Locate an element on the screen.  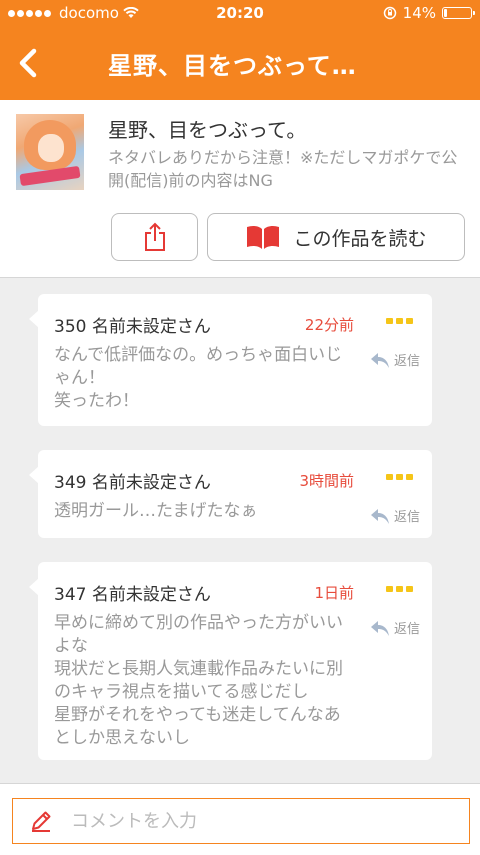
comment-author: 349 名前未設定さん is located at coordinates (132, 483).